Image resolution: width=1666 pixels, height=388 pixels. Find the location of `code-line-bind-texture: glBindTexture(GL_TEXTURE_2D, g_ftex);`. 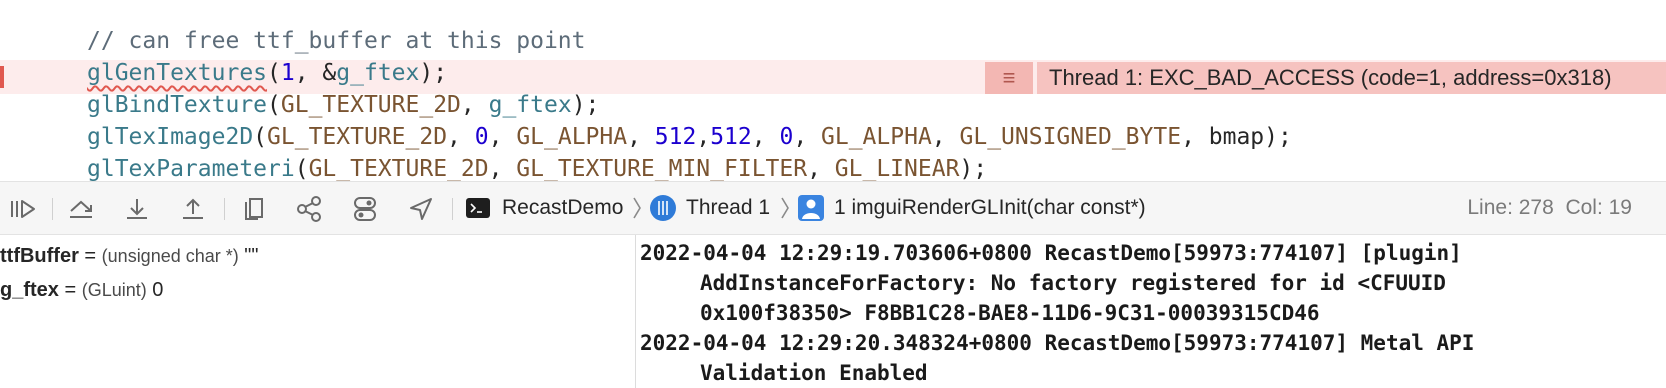

code-line-bind-texture: glBindTexture(GL_TEXTURE_2D, g_ftex); is located at coordinates (343, 105).